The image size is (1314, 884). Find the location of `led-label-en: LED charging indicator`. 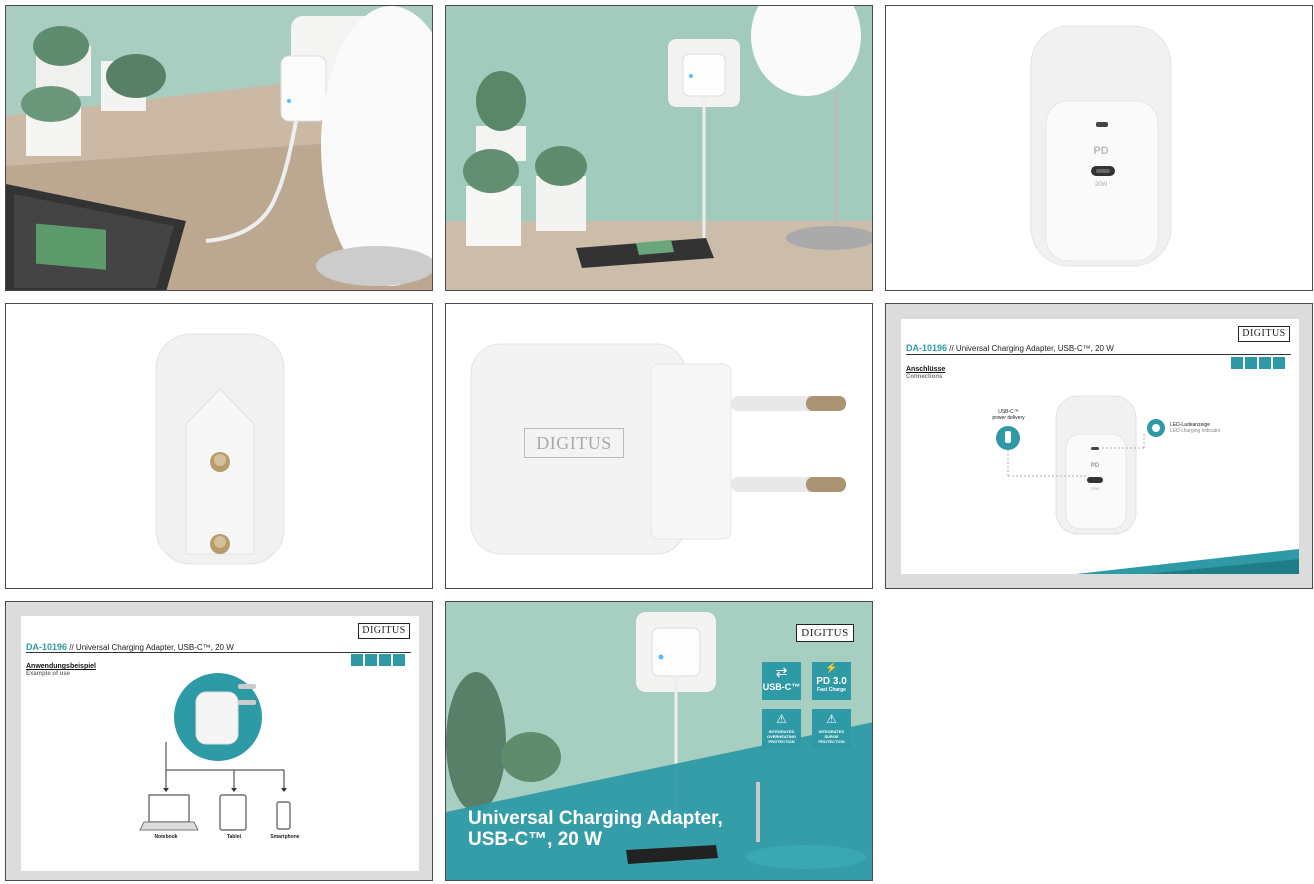

led-label-en: LED charging indicator is located at coordinates (1195, 431).